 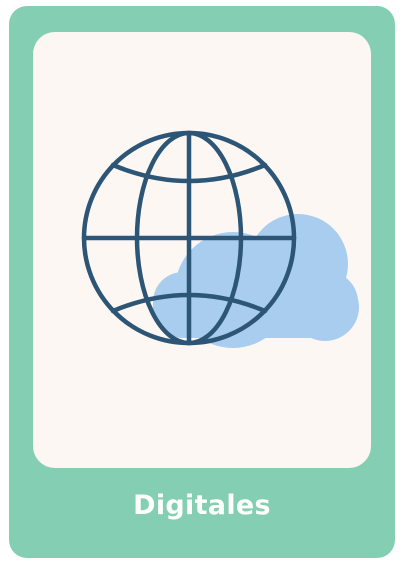 What do you see at coordinates (256, 281) in the screenshot?
I see `cloud-icon` at bounding box center [256, 281].